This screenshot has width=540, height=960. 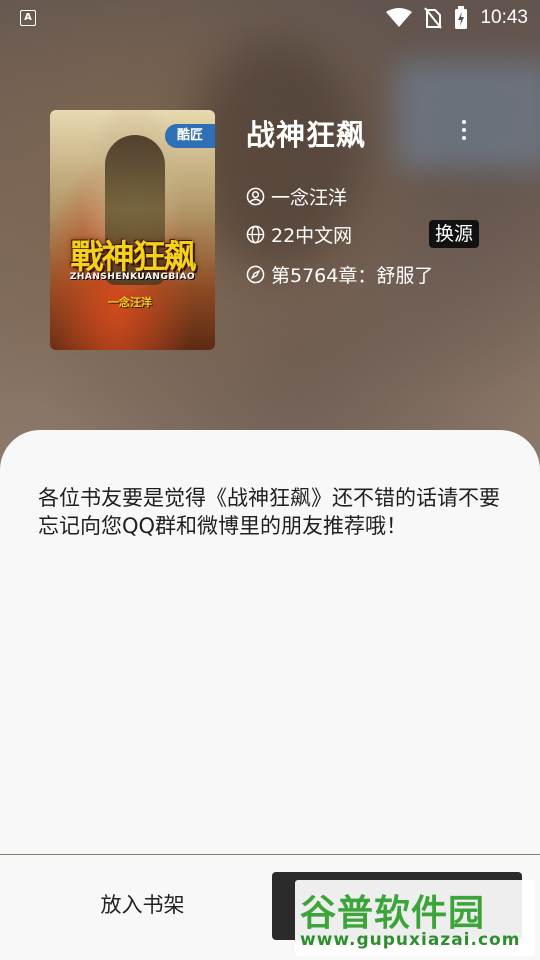 What do you see at coordinates (190, 136) in the screenshot?
I see `cover-publisher-badge: 酷匠` at bounding box center [190, 136].